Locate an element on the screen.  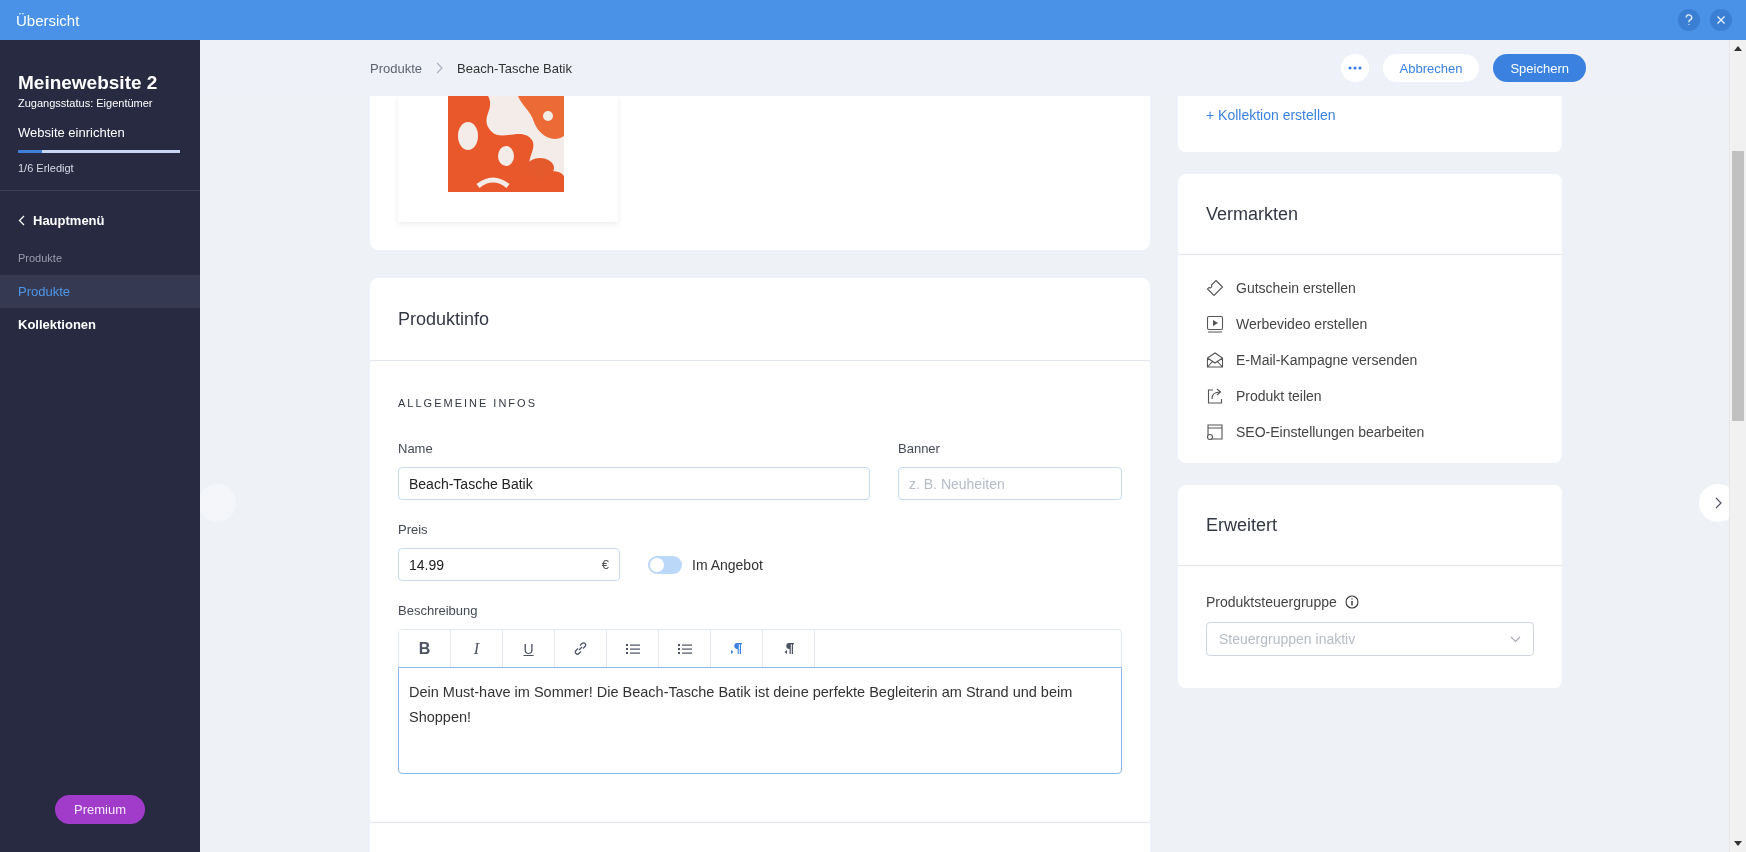
section-label: Produkte is located at coordinates (40, 258).